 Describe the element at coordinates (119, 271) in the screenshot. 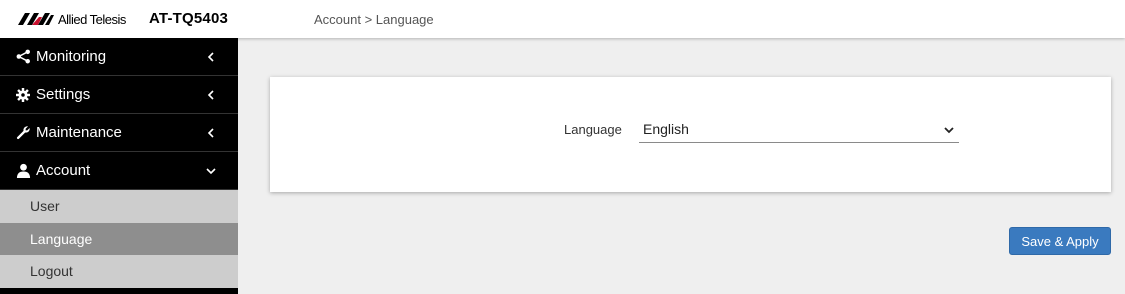

I see `submenu-item-logout: Logout` at that location.